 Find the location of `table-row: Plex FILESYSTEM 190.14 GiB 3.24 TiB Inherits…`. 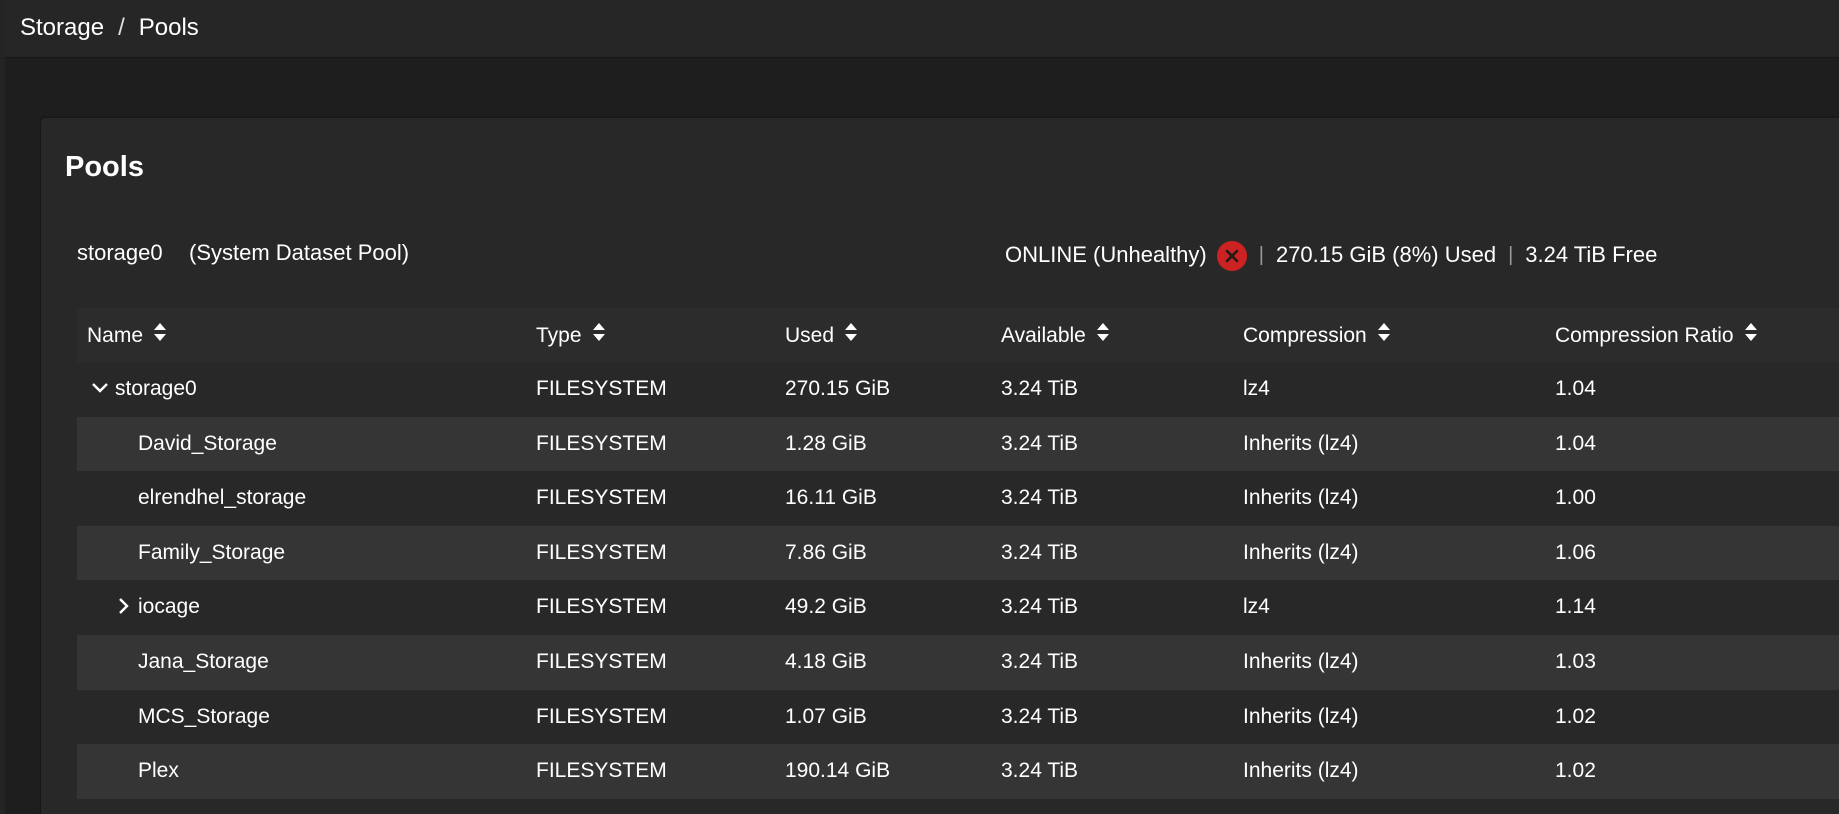

table-row: Plex FILESYSTEM 190.14 GiB 3.24 TiB Inherits… is located at coordinates (958, 771).